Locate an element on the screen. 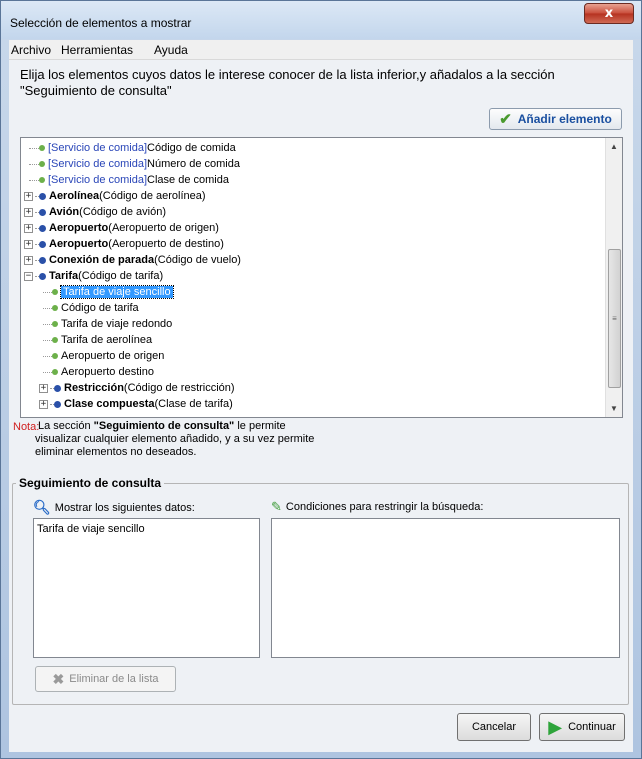  tree-item-selected: Tarifa de viaje sencillo is located at coordinates (108, 292).